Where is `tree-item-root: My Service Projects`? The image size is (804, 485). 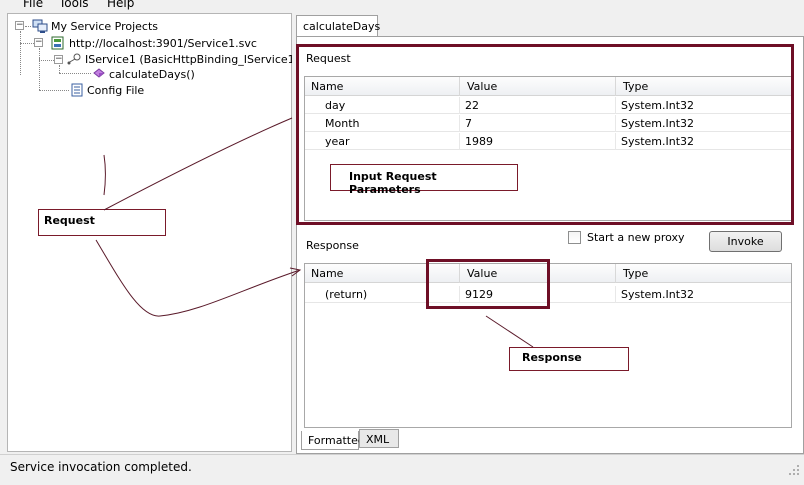 tree-item-root: My Service Projects is located at coordinates (95, 26).